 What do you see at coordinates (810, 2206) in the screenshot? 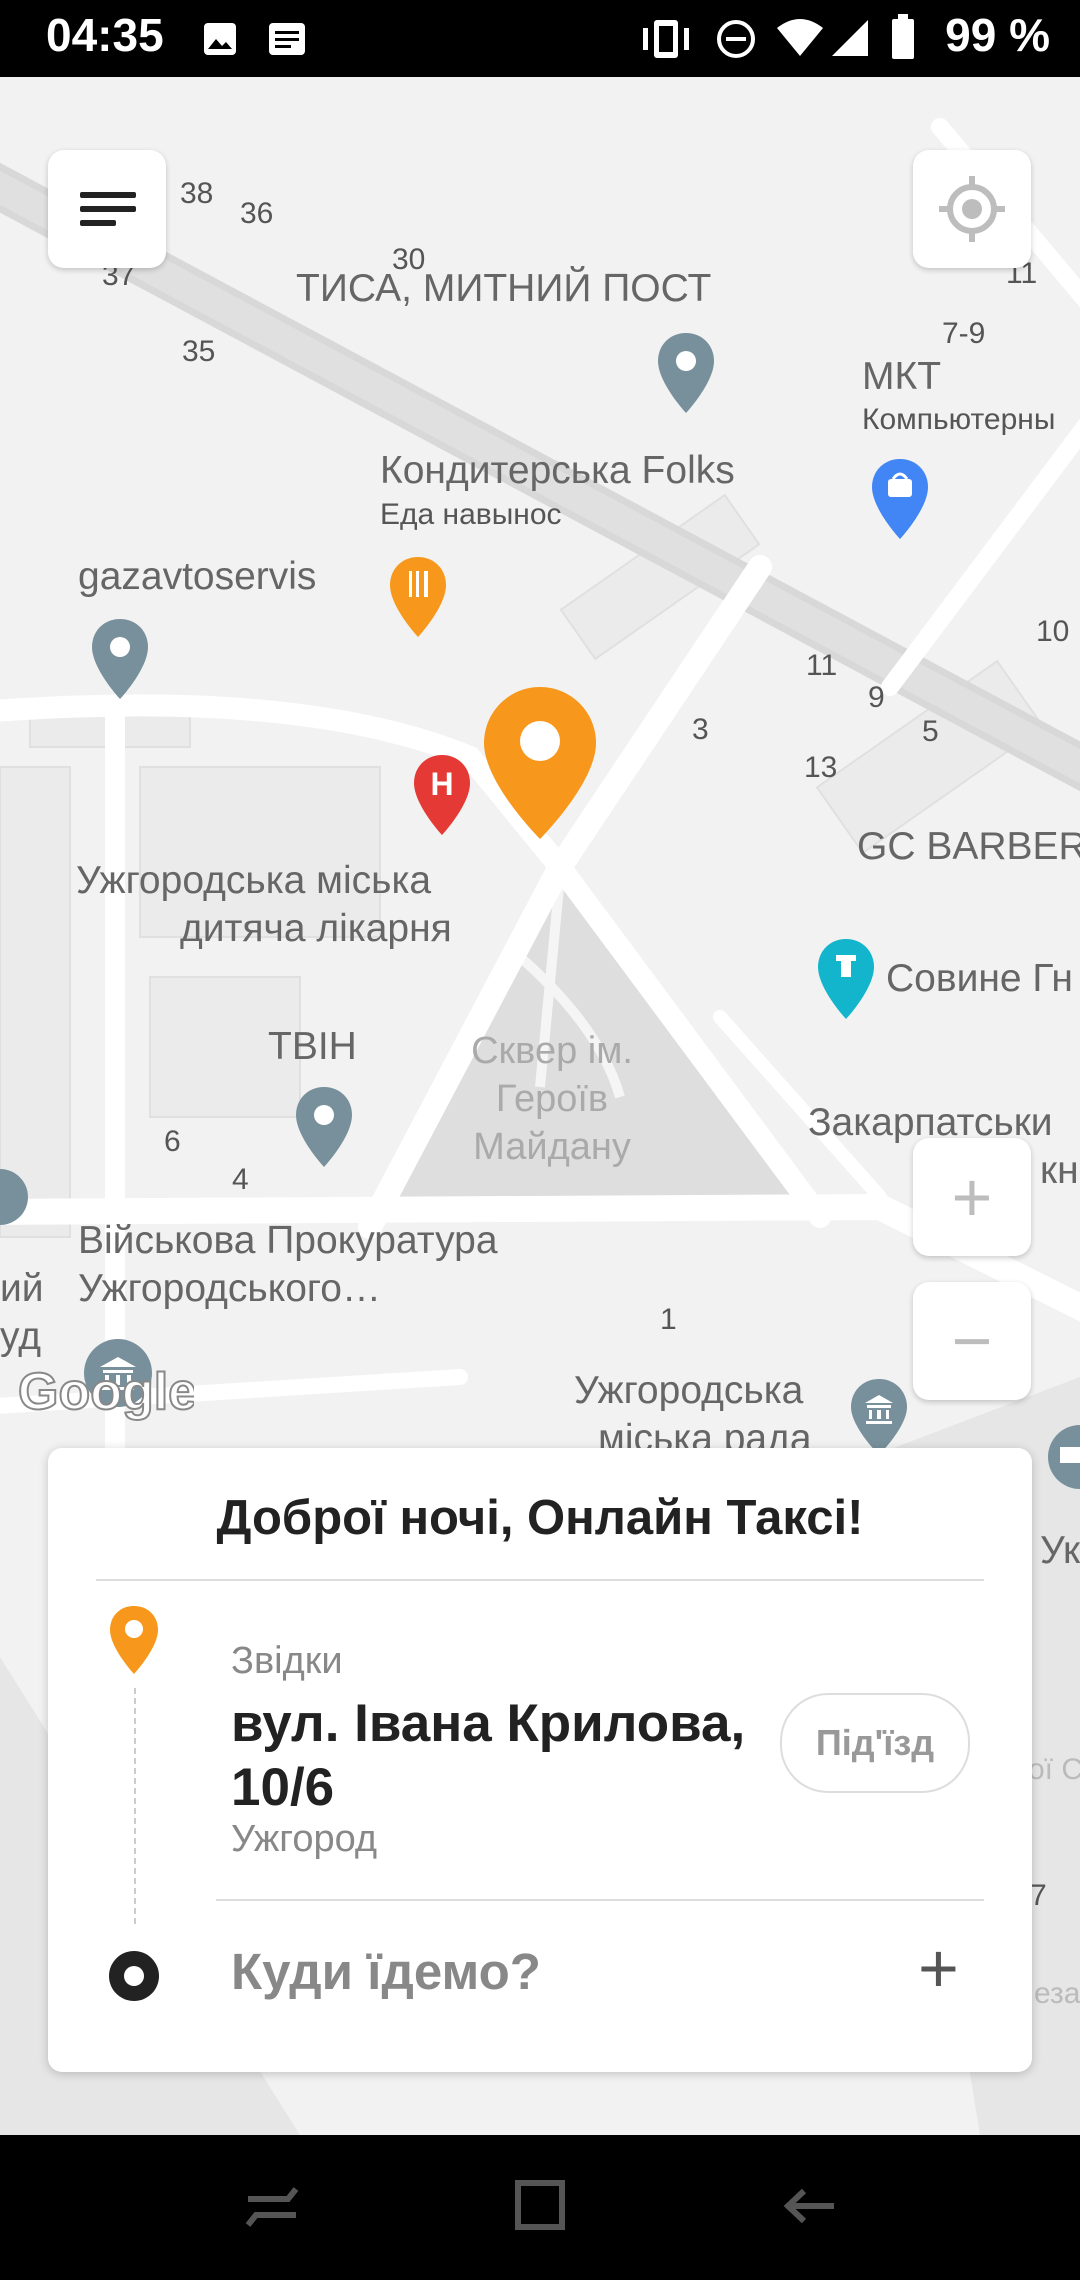
I see `back-icon` at bounding box center [810, 2206].